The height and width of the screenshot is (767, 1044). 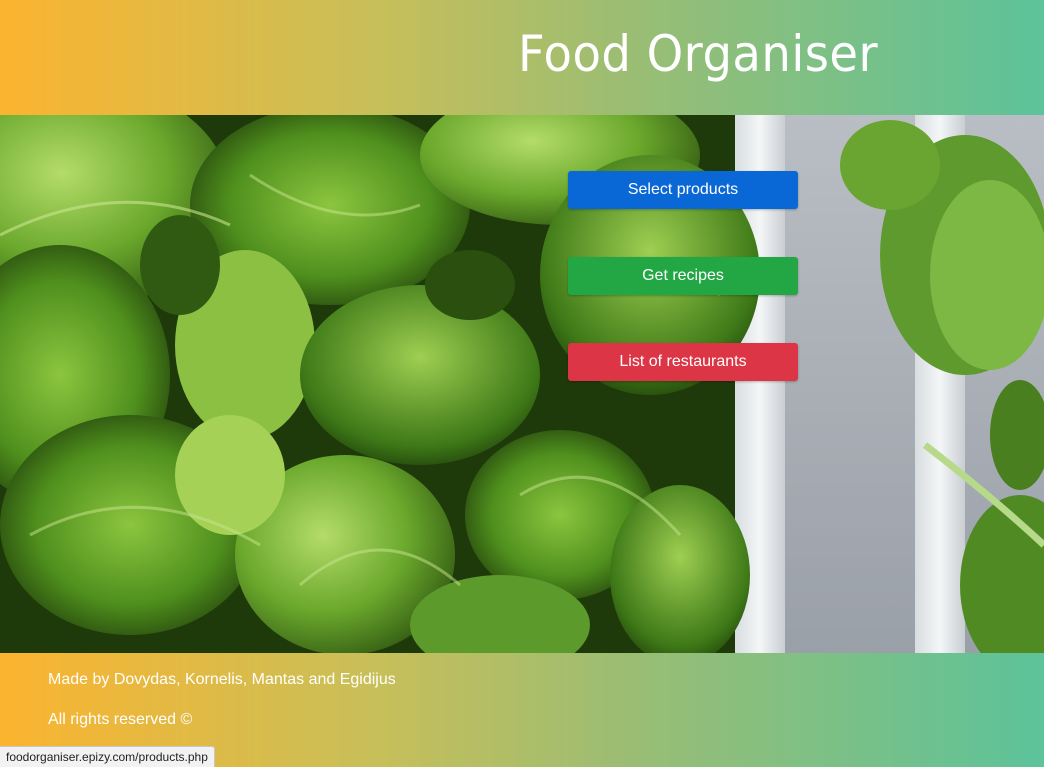 I want to click on site-title: Food Organiser, so click(x=698, y=54).